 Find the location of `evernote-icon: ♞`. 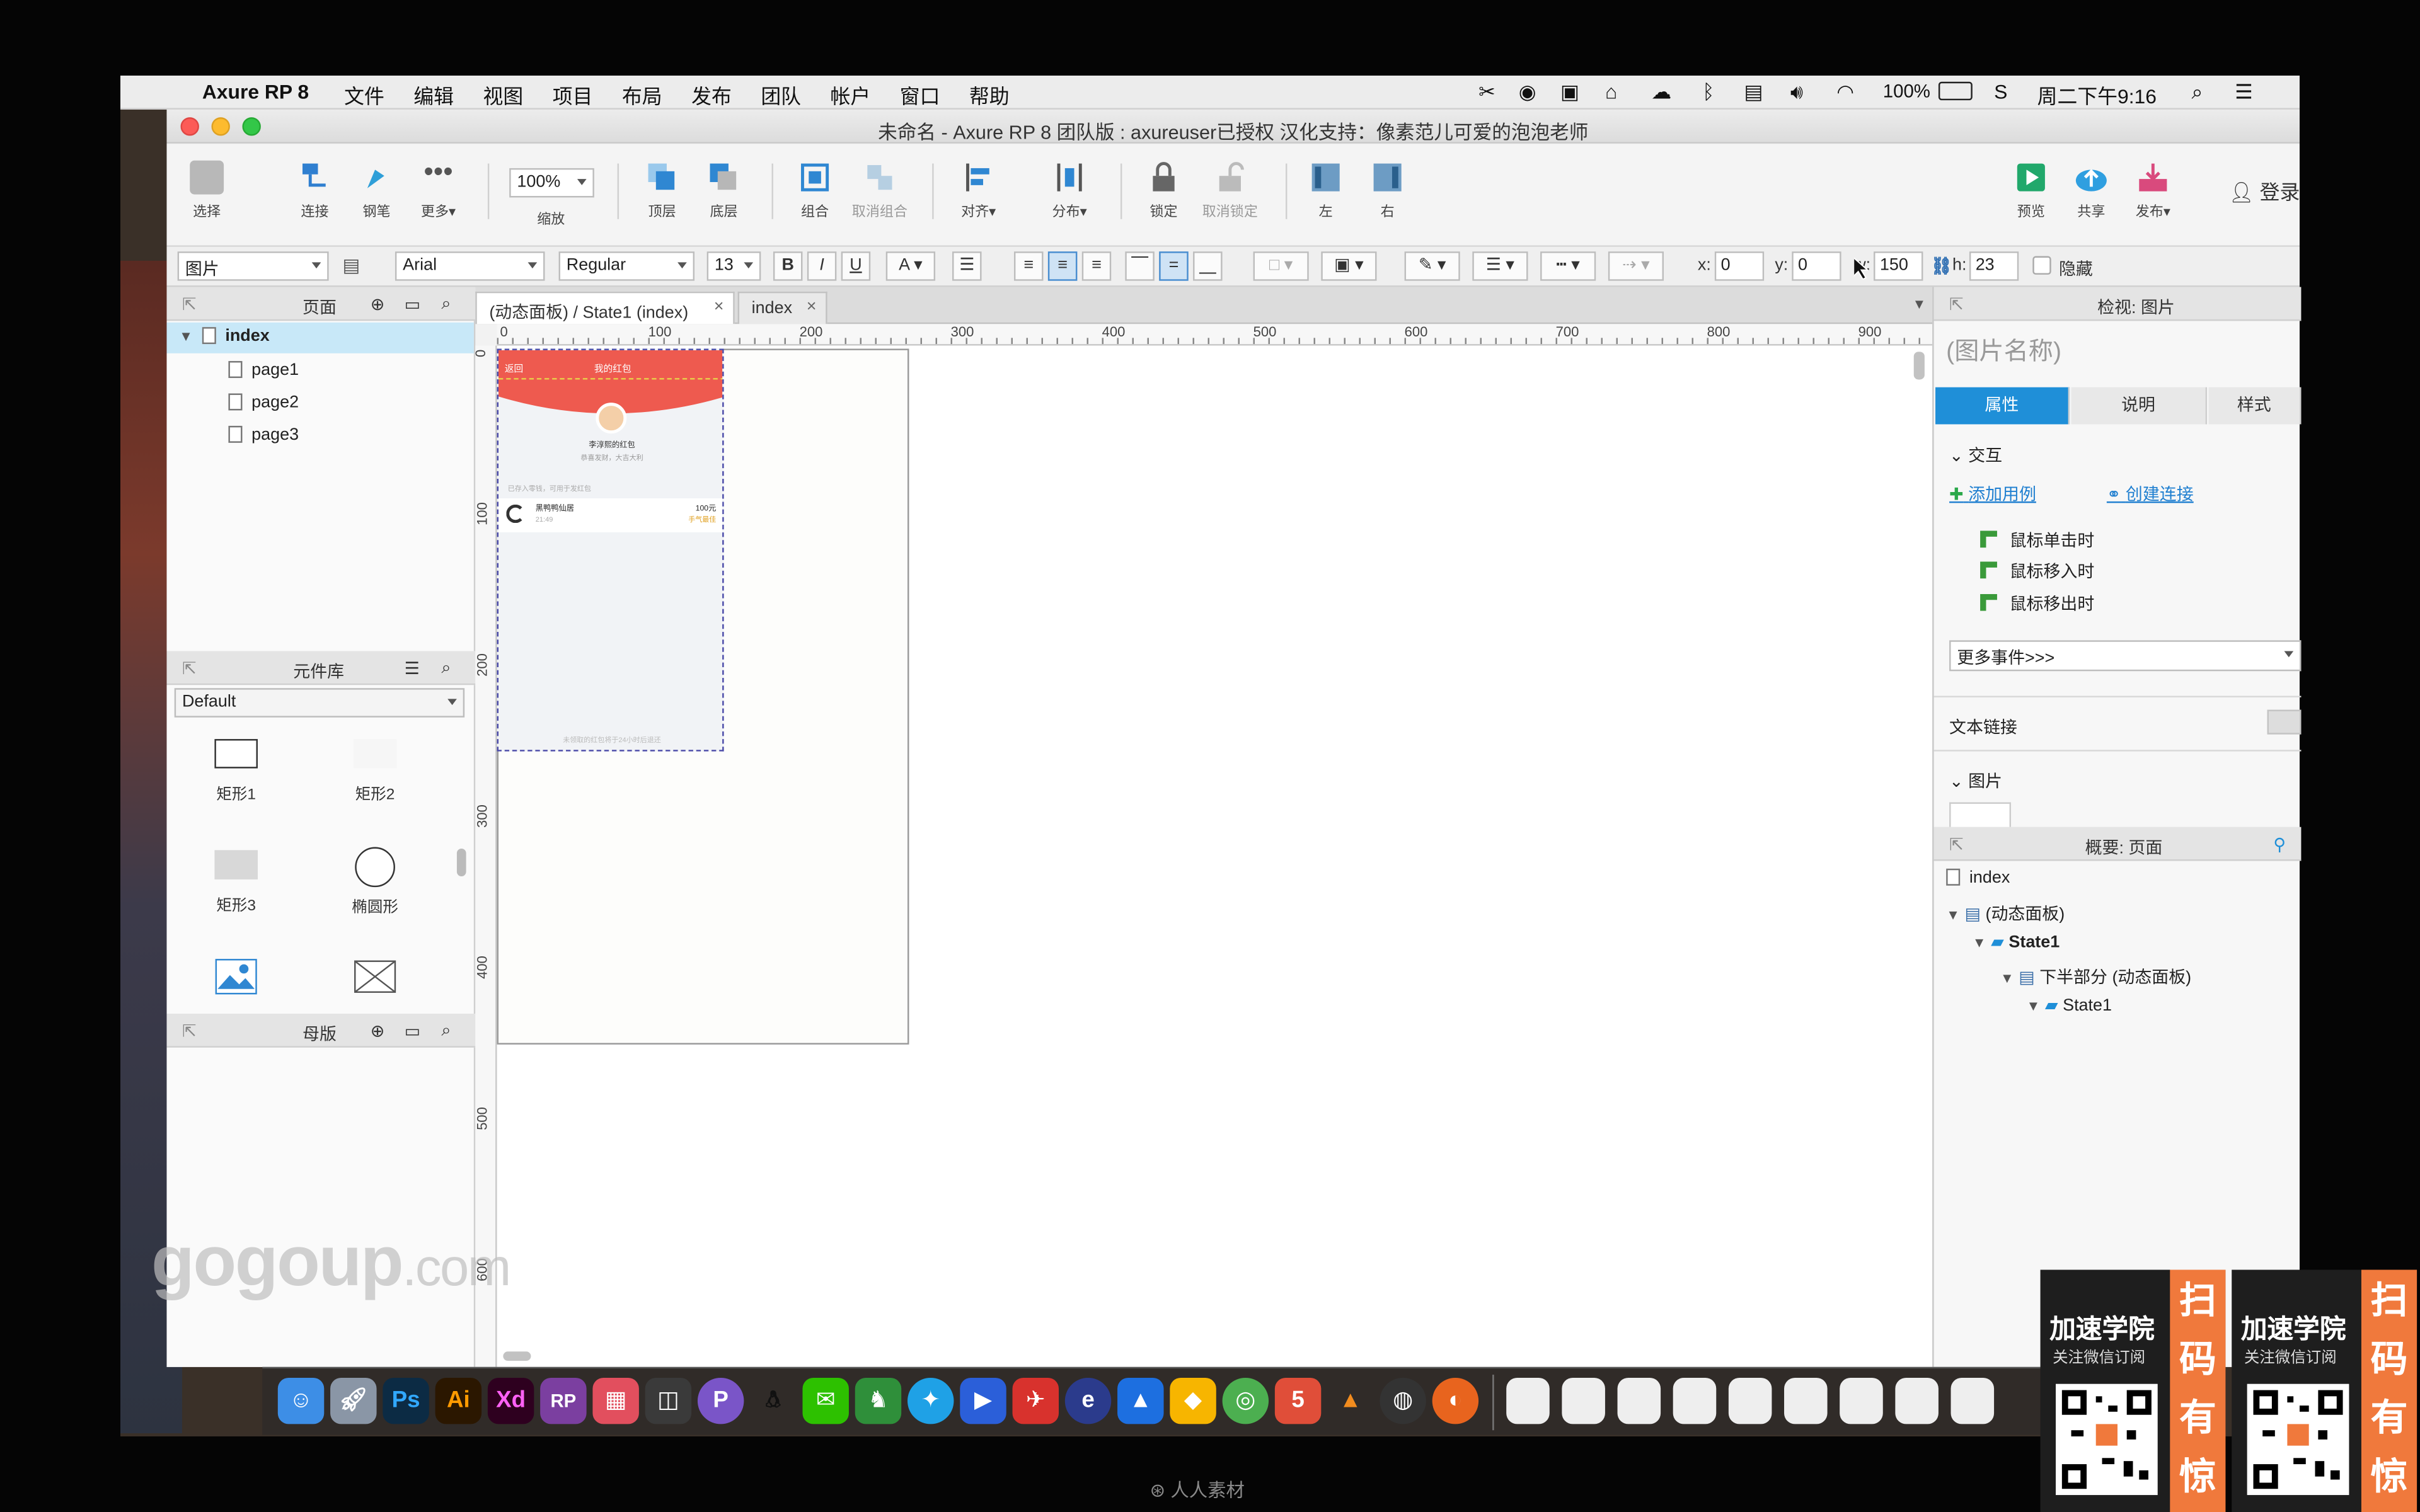

evernote-icon: ♞ is located at coordinates (879, 1400).